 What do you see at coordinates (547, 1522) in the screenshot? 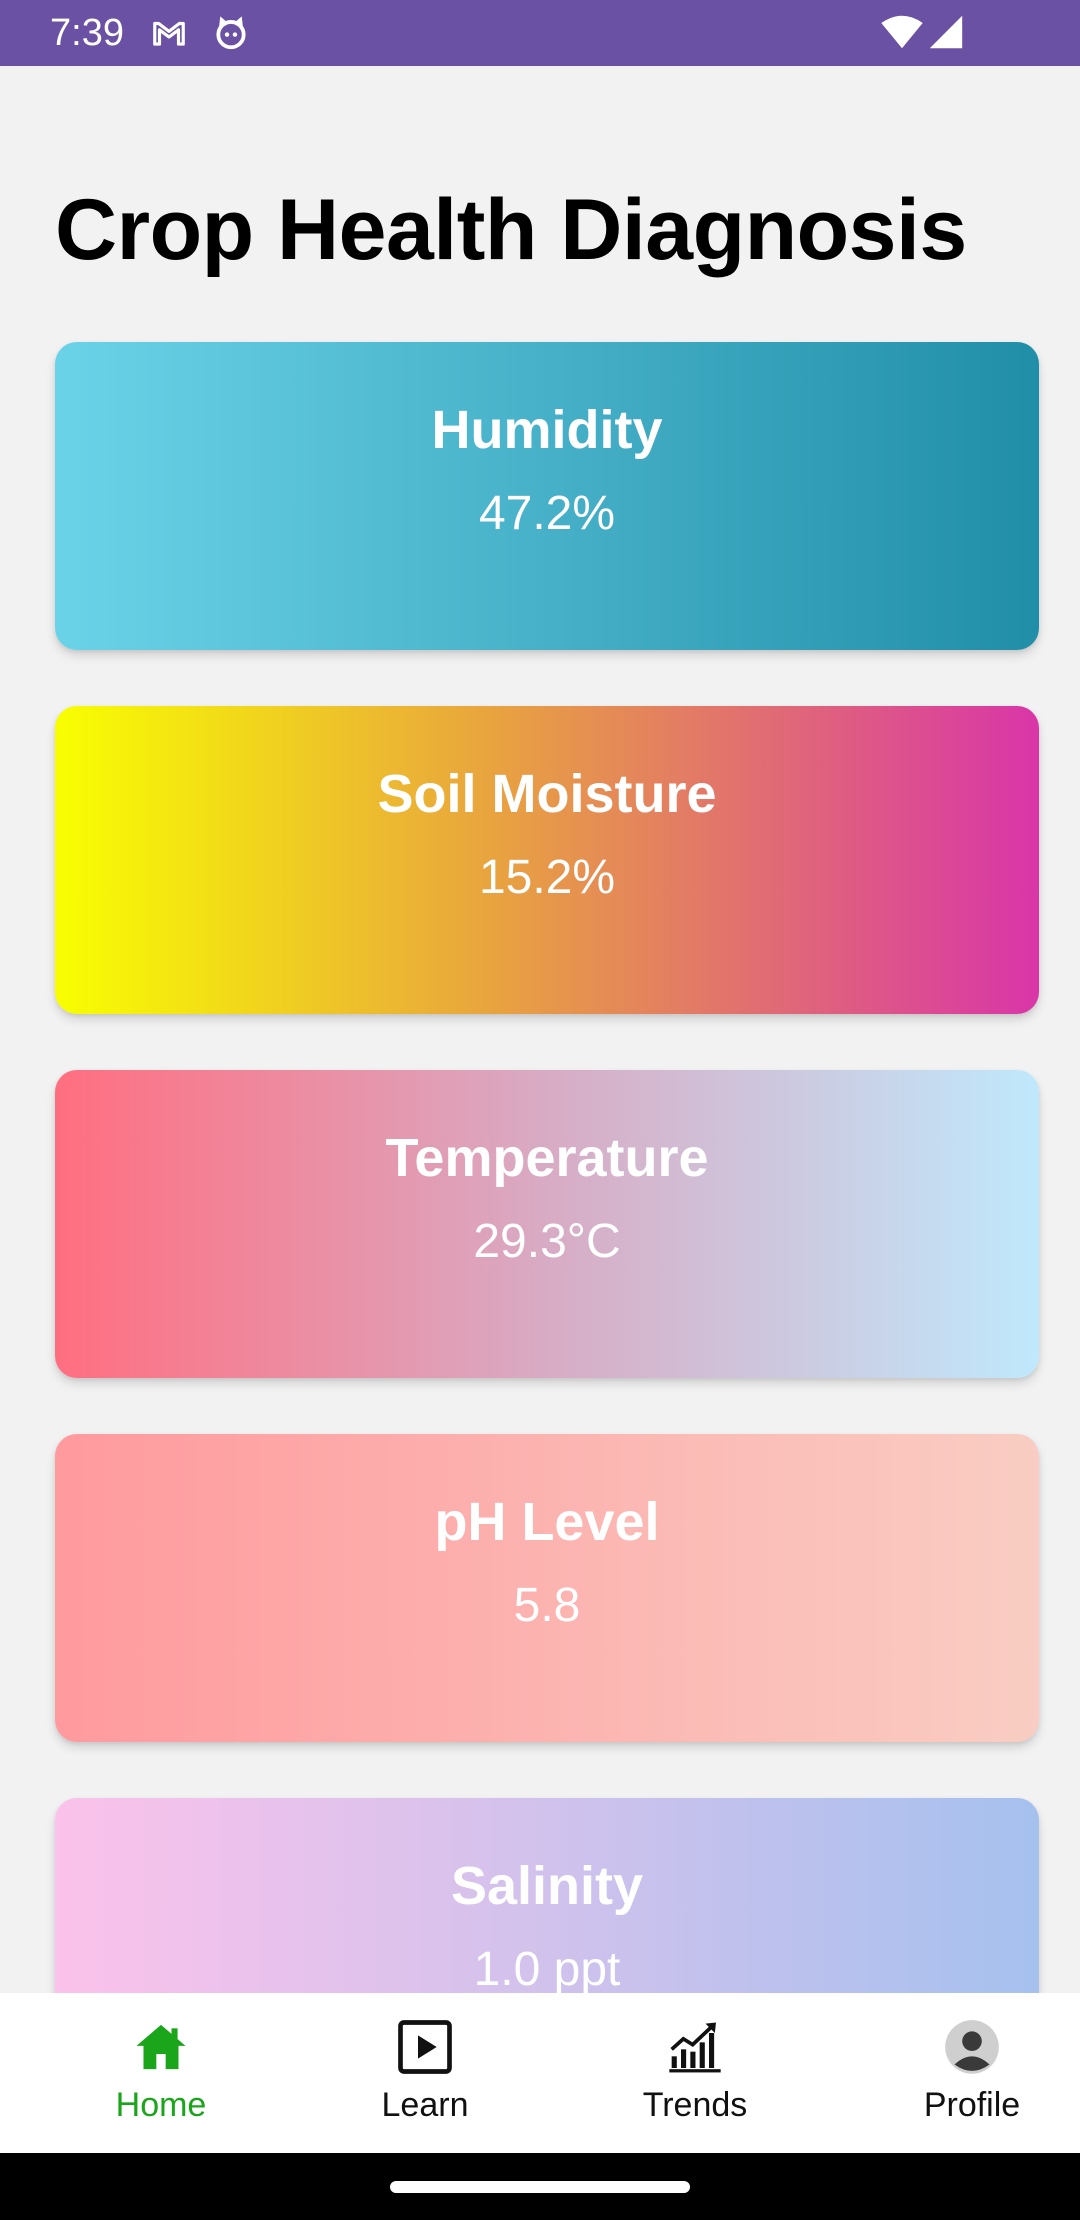
I see `card-title: pH Level` at bounding box center [547, 1522].